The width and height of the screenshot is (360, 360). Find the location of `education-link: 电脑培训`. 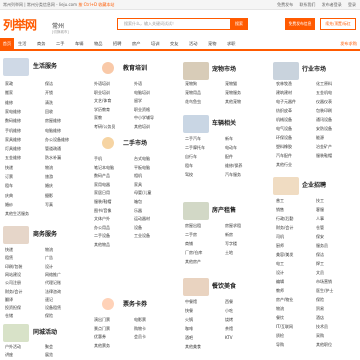

education-link: 电脑培训 is located at coordinates (142, 93).